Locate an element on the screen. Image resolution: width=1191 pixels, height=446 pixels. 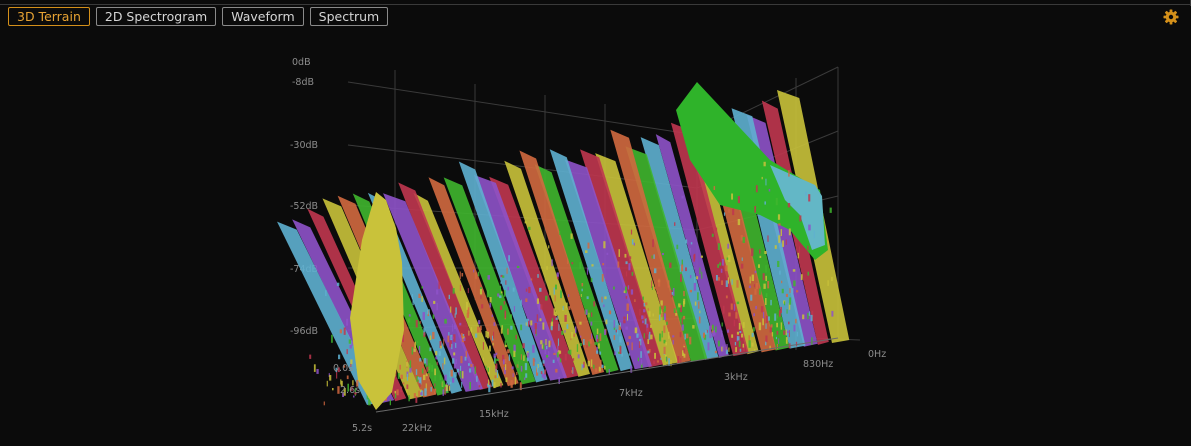
time-tick-label: 0.0s is located at coordinates (343, 368).